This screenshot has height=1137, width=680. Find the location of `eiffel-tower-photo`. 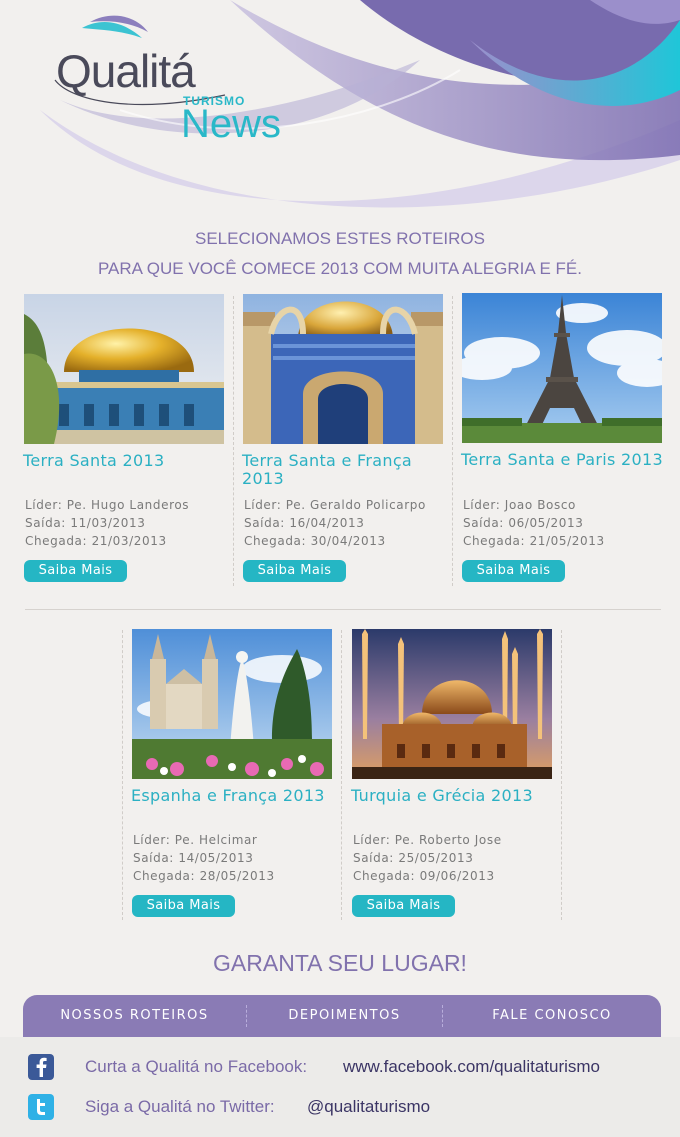

eiffel-tower-photo is located at coordinates (562, 368).